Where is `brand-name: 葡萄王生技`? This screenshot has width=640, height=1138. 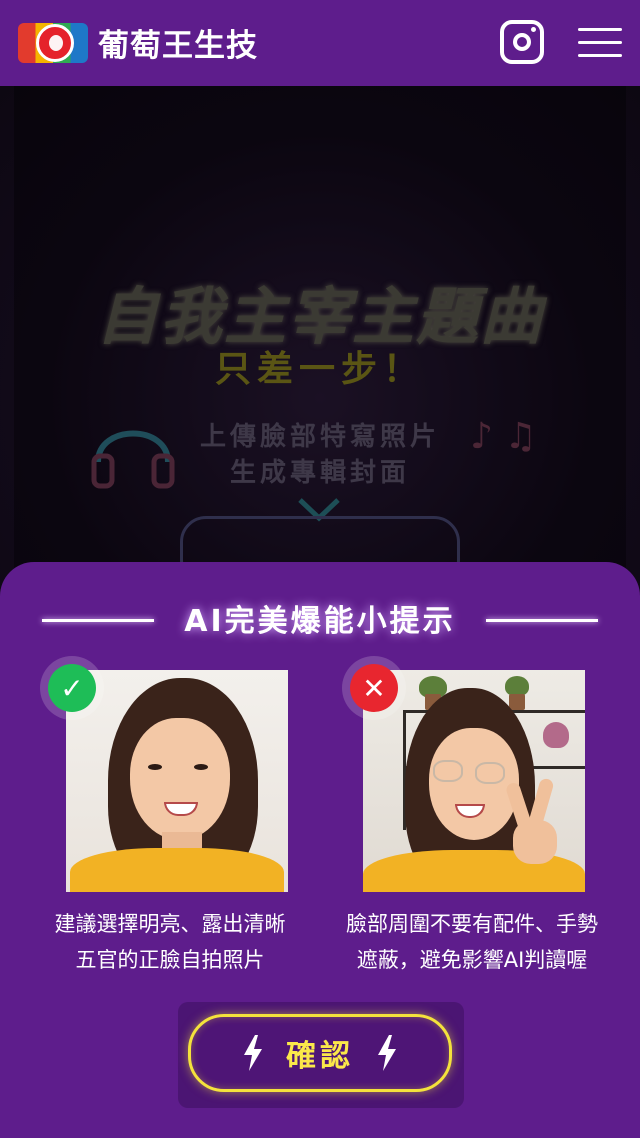
brand-name: 葡萄王生技 is located at coordinates (178, 46).